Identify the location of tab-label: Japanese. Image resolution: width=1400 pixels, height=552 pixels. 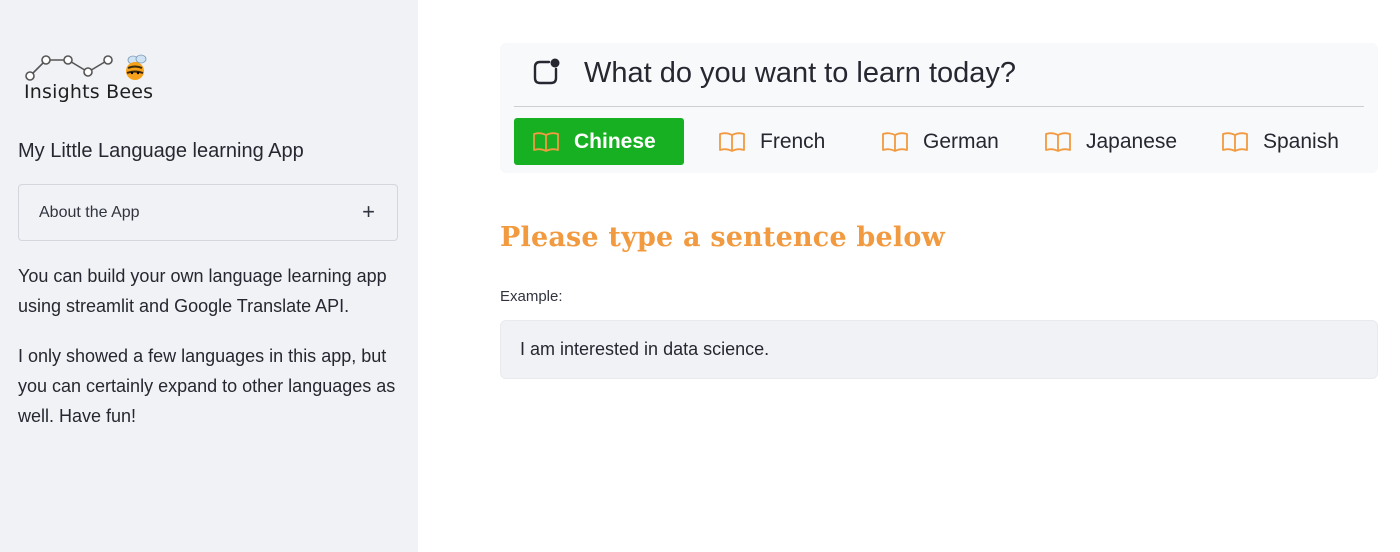
(1132, 141).